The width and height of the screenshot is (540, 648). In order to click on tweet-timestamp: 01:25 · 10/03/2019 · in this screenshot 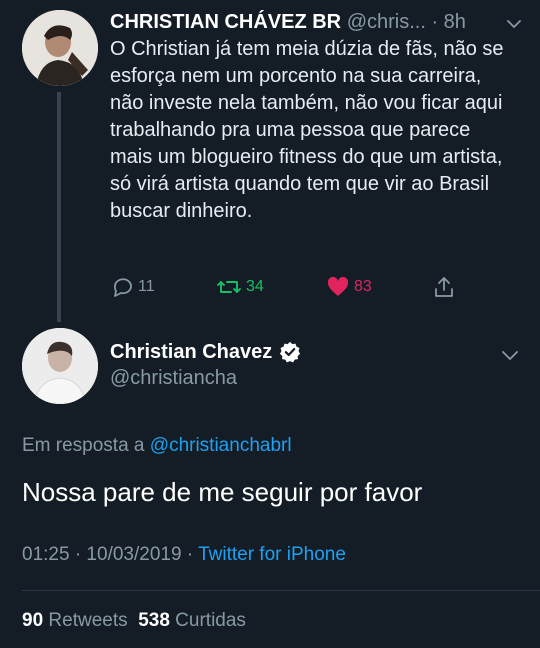, I will do `click(108, 554)`.